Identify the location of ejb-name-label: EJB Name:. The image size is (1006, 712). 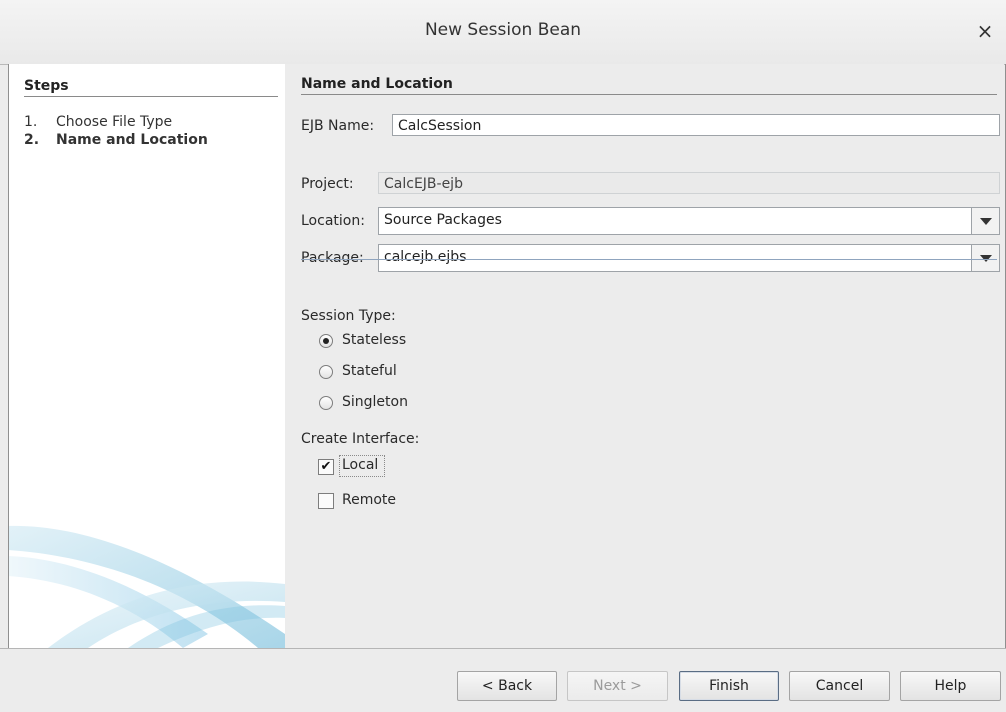
(338, 126).